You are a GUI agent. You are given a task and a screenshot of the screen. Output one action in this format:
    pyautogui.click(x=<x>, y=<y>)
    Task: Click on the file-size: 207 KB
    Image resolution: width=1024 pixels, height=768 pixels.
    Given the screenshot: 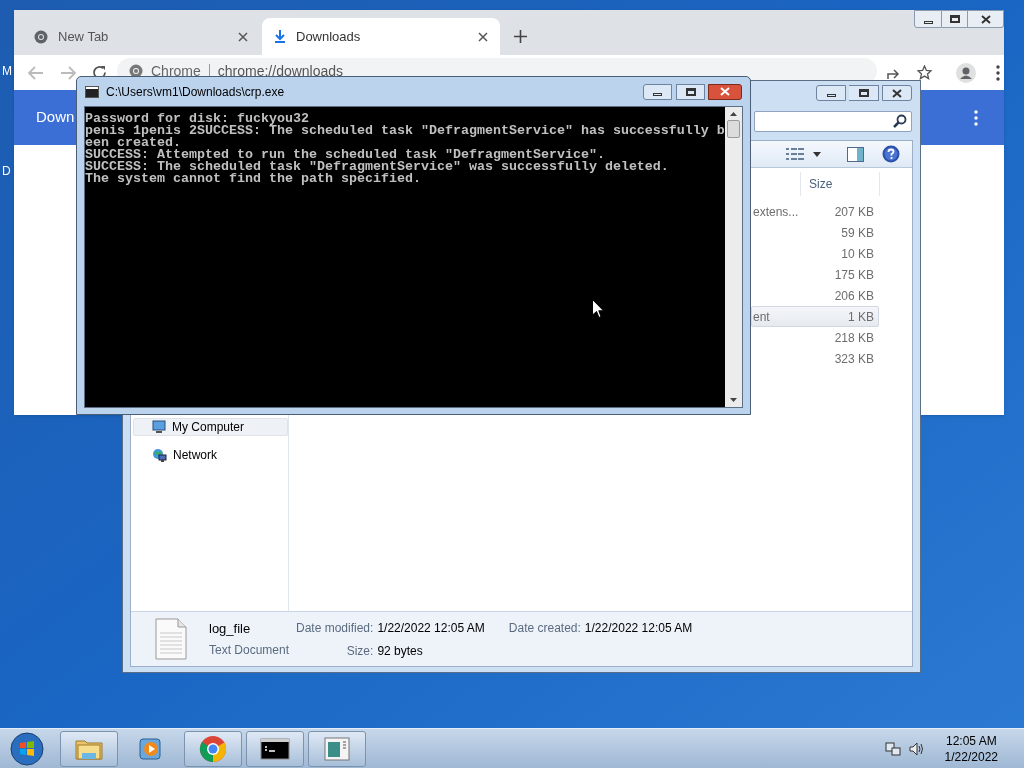 What is the action you would take?
    pyautogui.click(x=854, y=212)
    